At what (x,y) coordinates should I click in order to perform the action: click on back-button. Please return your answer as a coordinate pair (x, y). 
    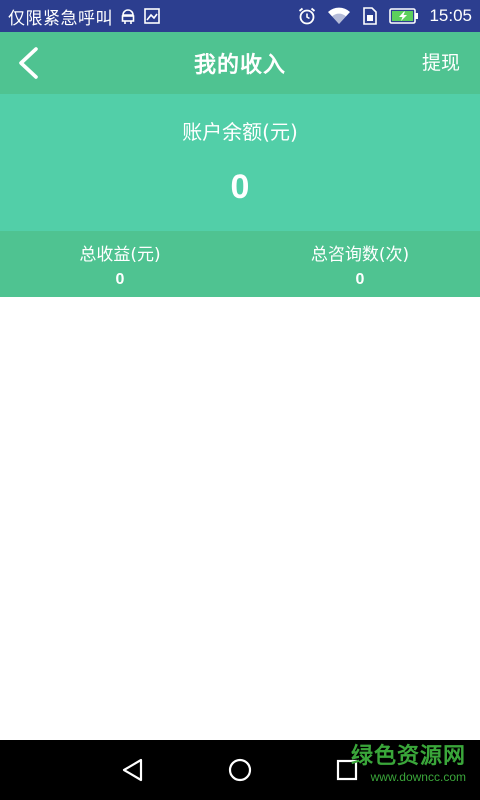
    Looking at the image, I should click on (28, 63).